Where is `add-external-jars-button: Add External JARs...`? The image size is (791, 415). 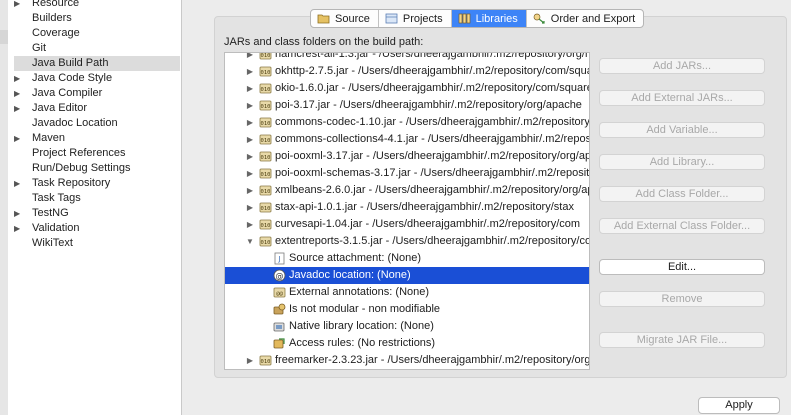
add-external-jars-button: Add External JARs... is located at coordinates (682, 98).